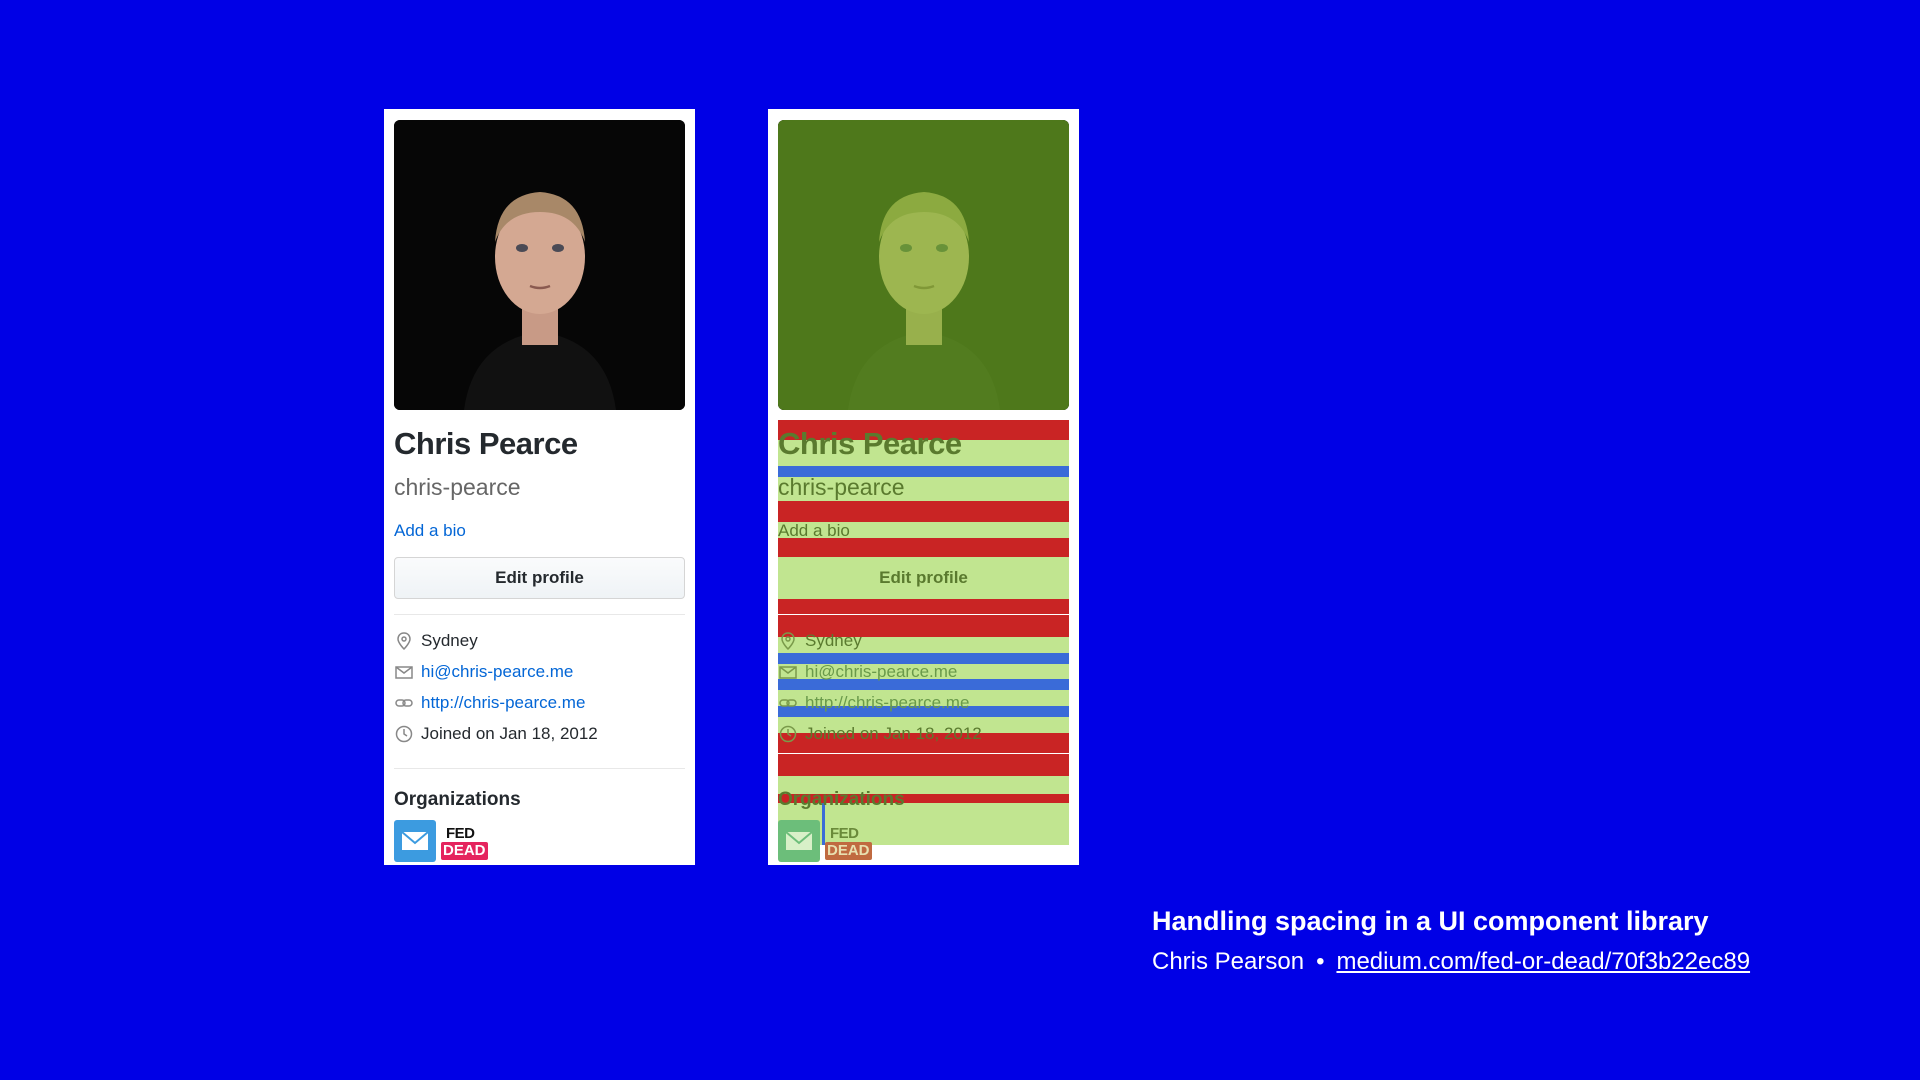 This screenshot has width=1920, height=1080. I want to click on avatar-illustration, so click(539, 265).